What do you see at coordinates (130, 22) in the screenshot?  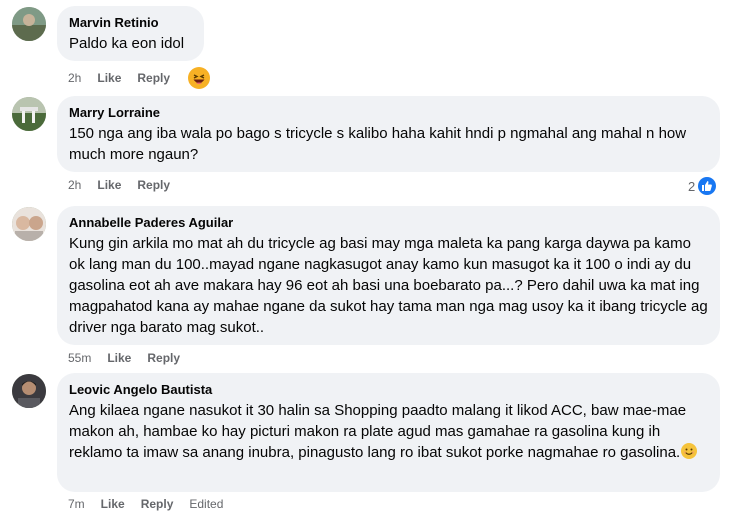 I see `comment-author: Marvin Retinio` at bounding box center [130, 22].